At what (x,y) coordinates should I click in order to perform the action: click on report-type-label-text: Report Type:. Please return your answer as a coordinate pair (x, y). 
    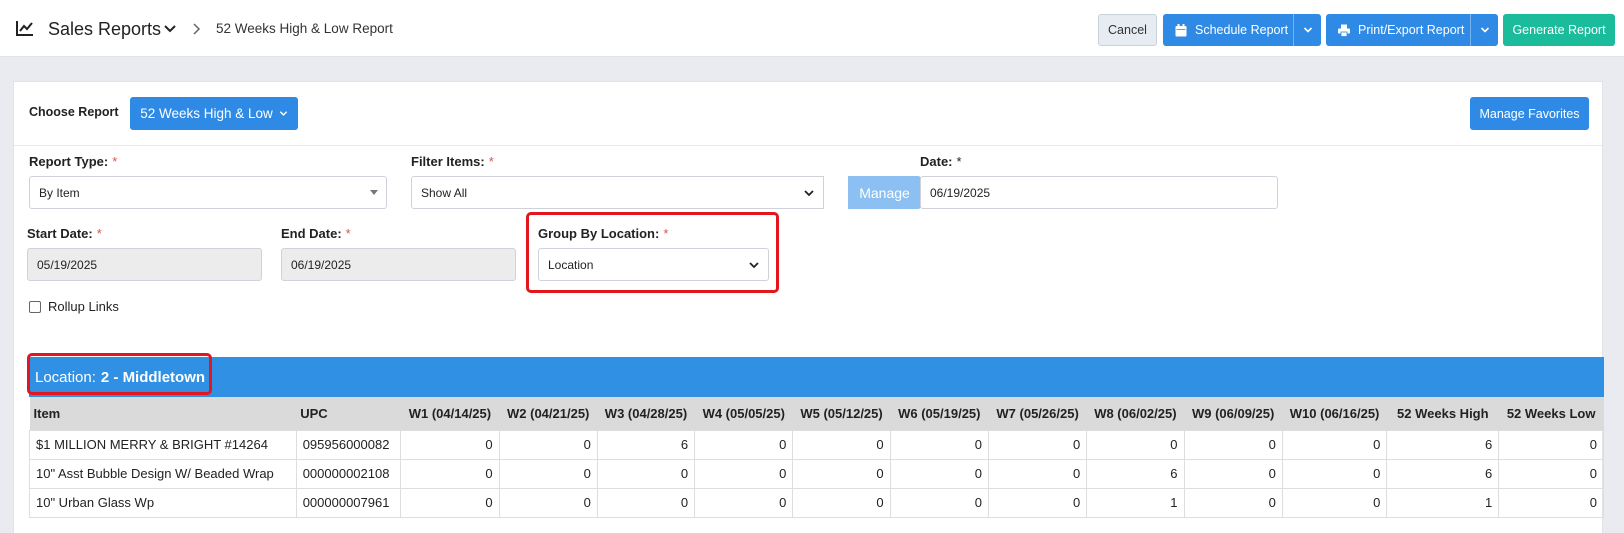
    Looking at the image, I should click on (69, 161).